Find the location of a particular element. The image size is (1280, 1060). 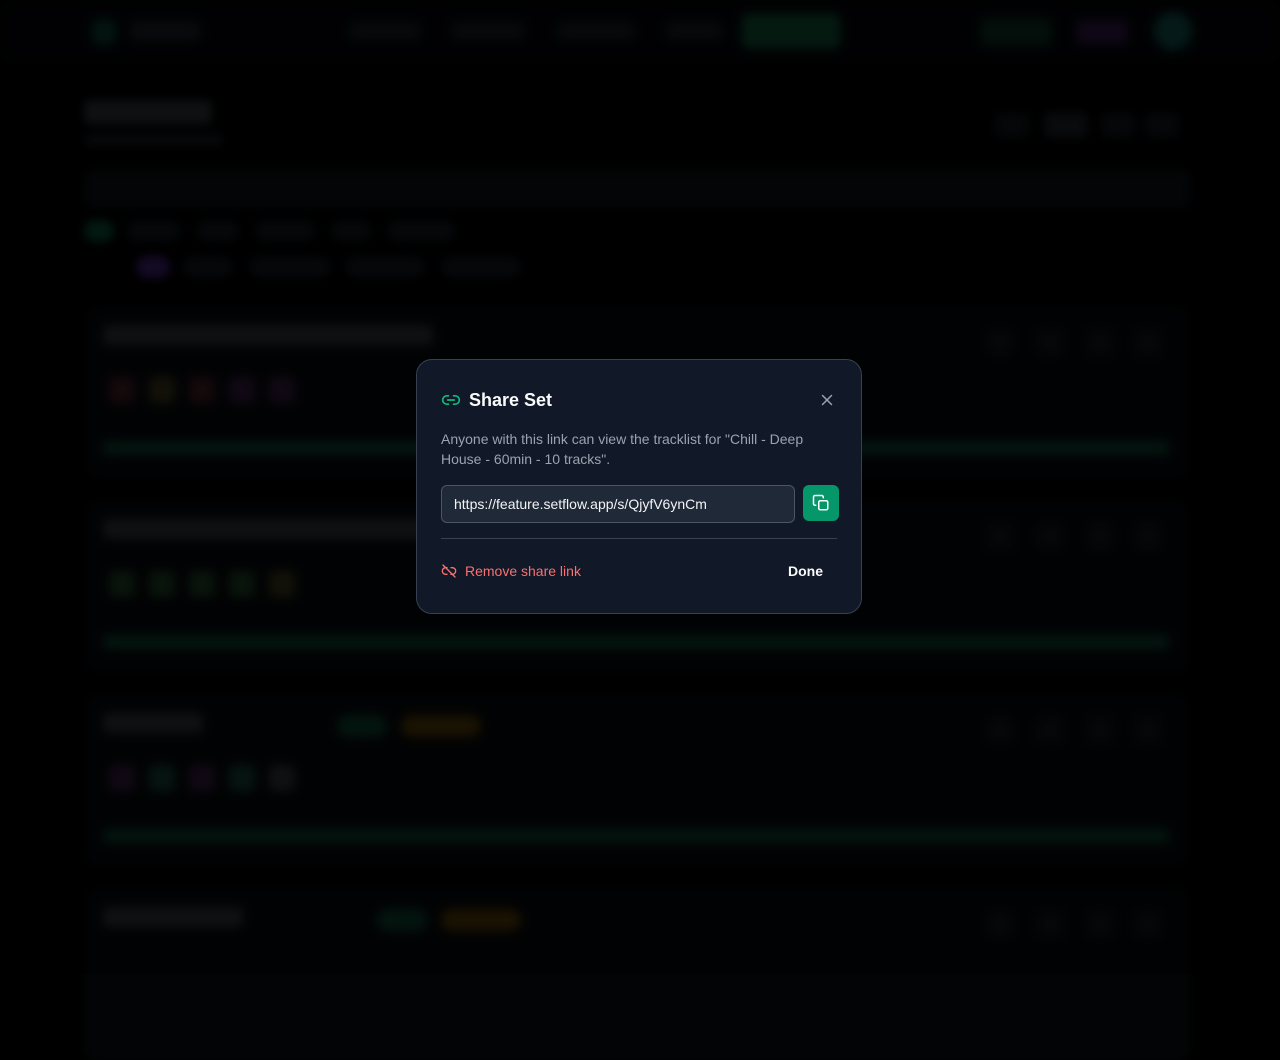

close-icon is located at coordinates (827, 400).